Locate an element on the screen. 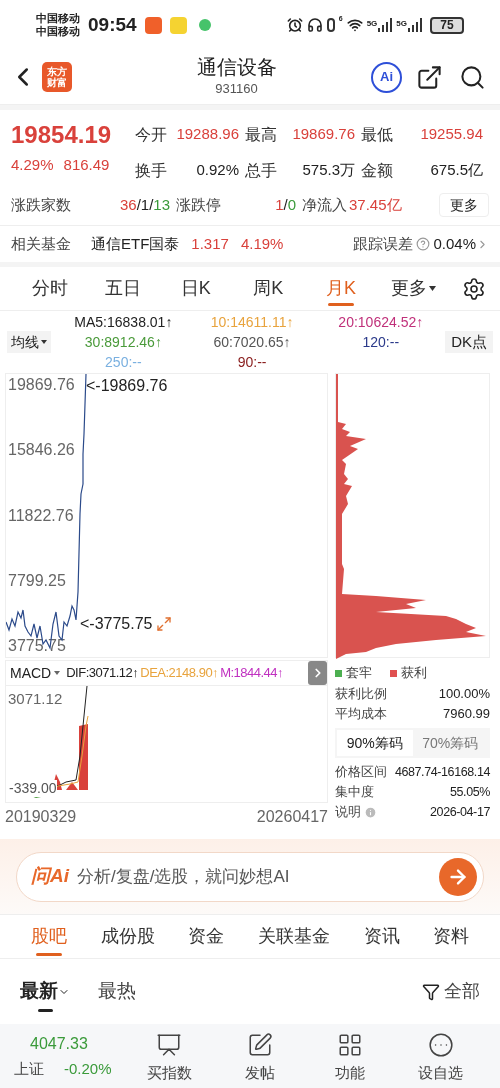 The width and height of the screenshot is (500, 1088). help-icon is located at coordinates (423, 244).